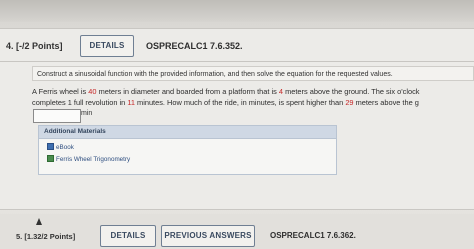 The height and width of the screenshot is (249, 474). What do you see at coordinates (107, 46) in the screenshot?
I see `details-button: DETAILS` at bounding box center [107, 46].